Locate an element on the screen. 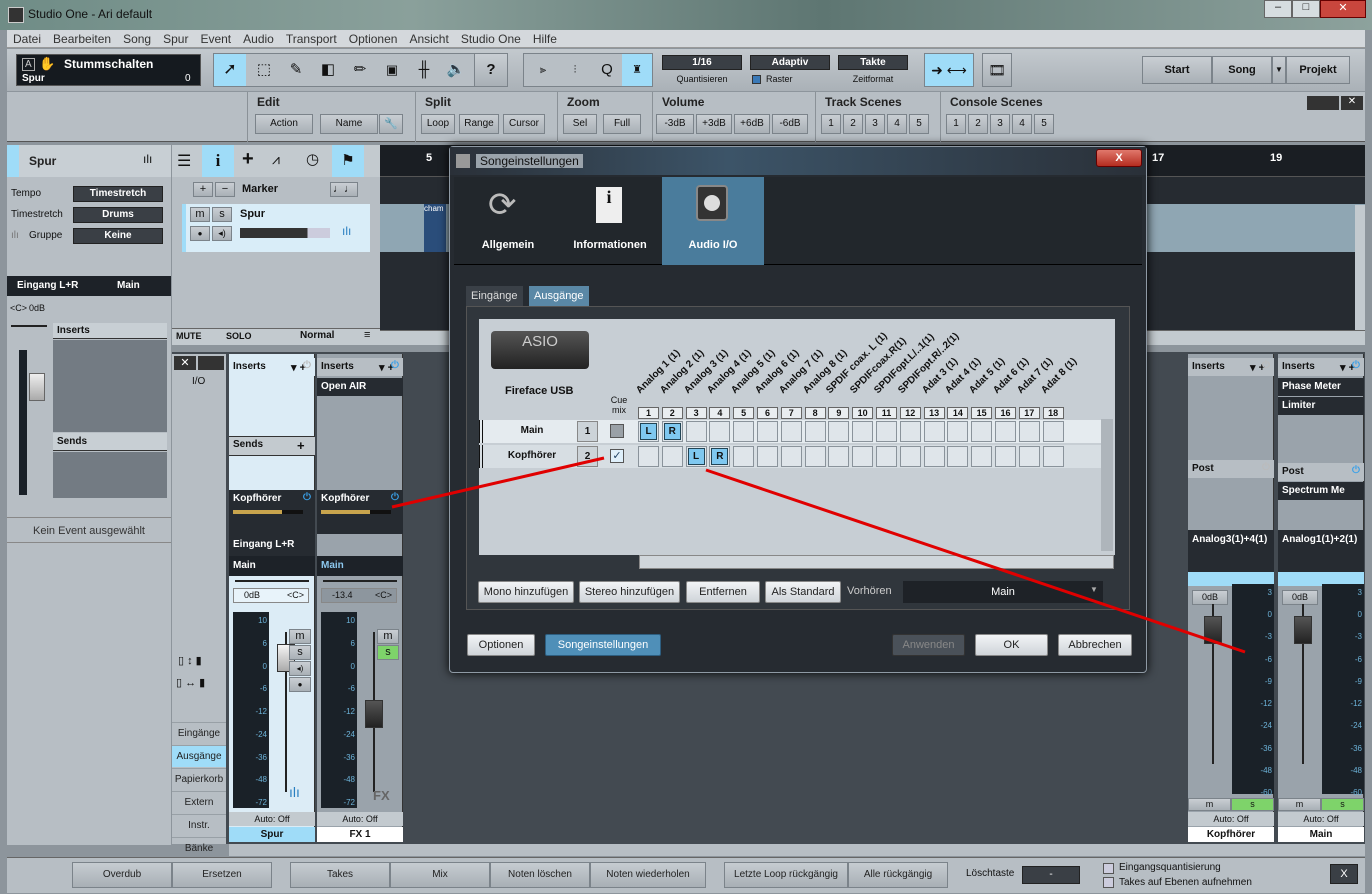 The height and width of the screenshot is (894, 1372). annotation-arrows is located at coordinates (818, 555).